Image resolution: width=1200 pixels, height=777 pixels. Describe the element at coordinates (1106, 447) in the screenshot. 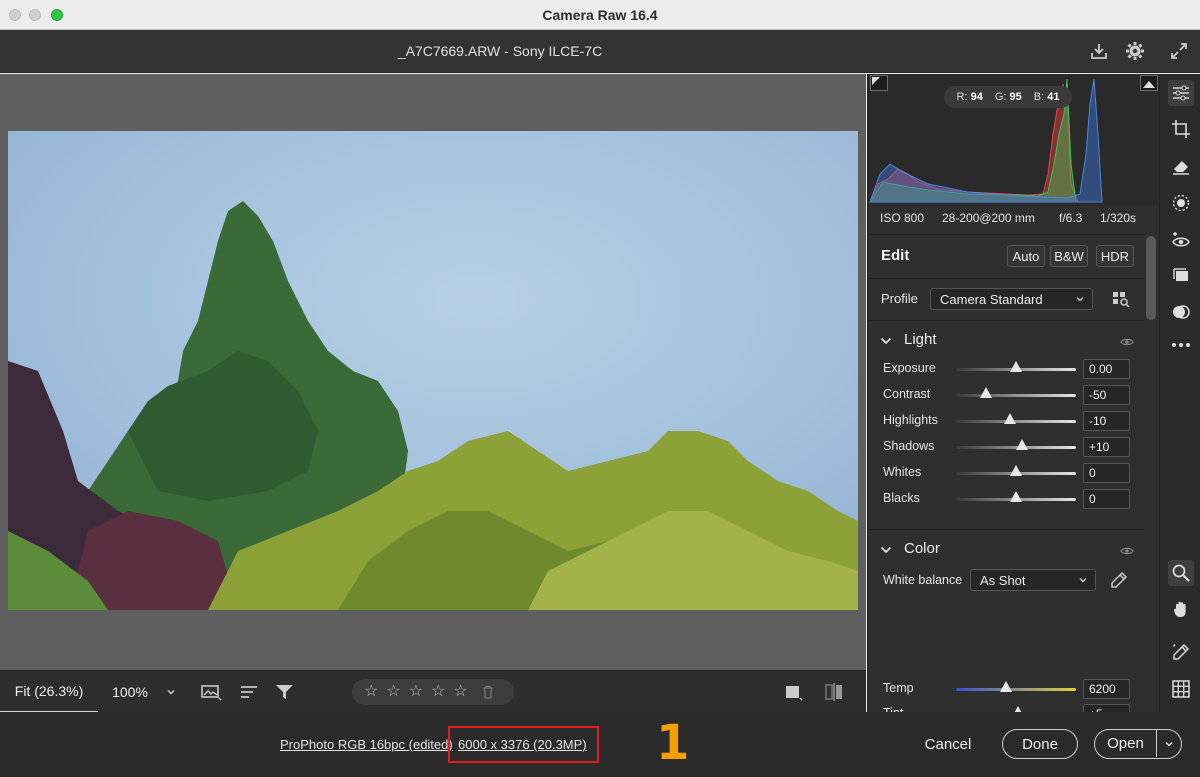

I see `slider-value-input: +10` at that location.